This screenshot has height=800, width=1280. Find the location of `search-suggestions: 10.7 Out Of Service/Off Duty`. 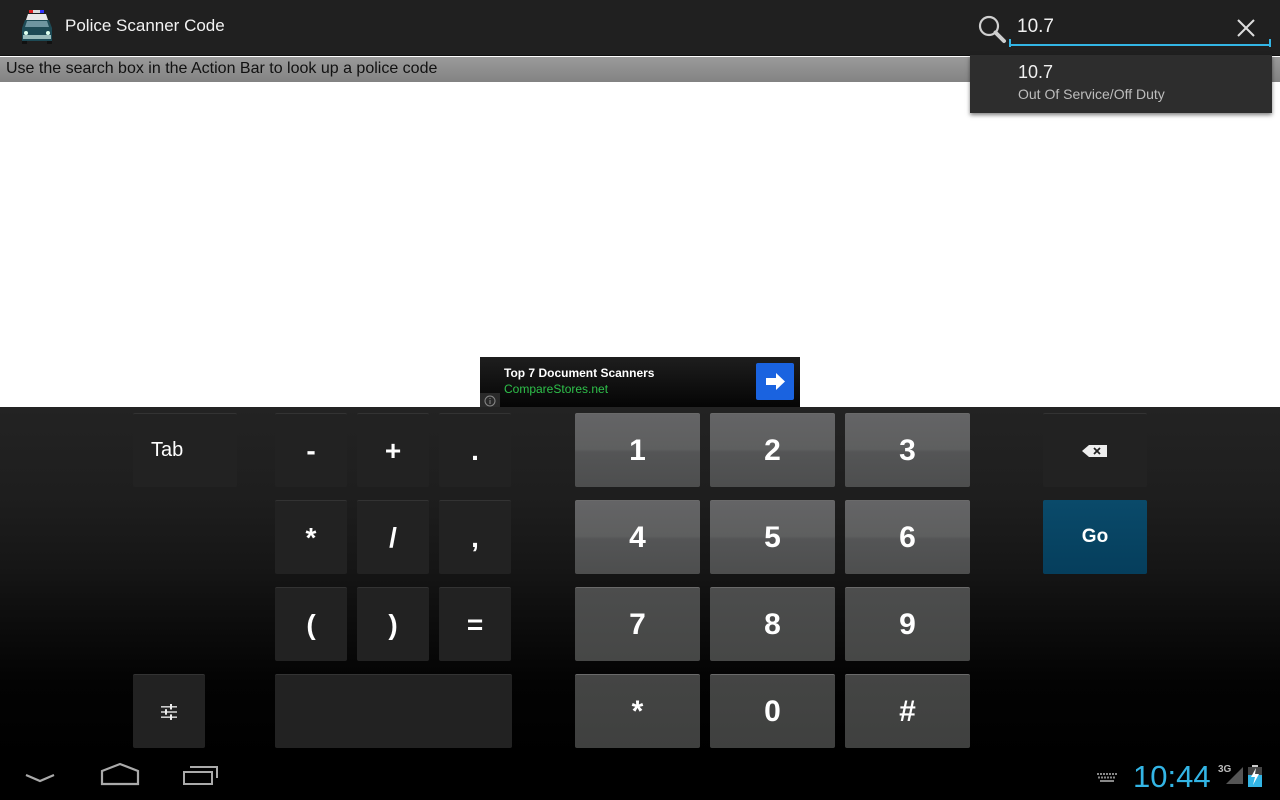

search-suggestions: 10.7 Out Of Service/Off Duty is located at coordinates (1121, 84).